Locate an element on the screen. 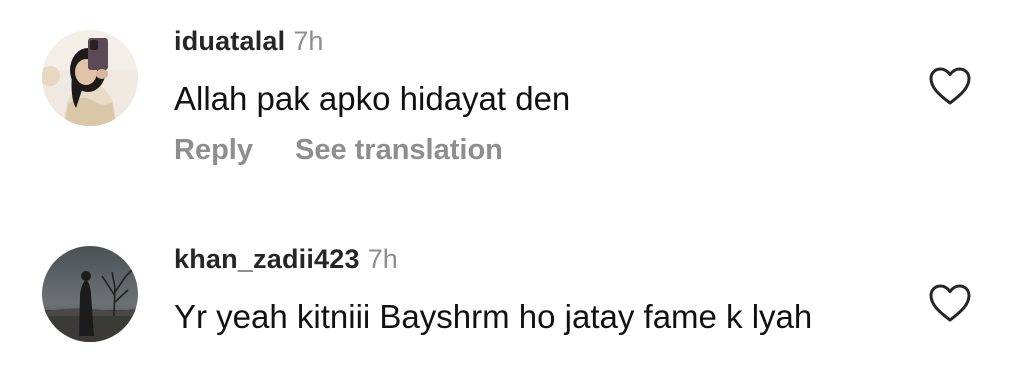 Image resolution: width=1024 pixels, height=383 pixels. reply-button: Reply is located at coordinates (213, 150).